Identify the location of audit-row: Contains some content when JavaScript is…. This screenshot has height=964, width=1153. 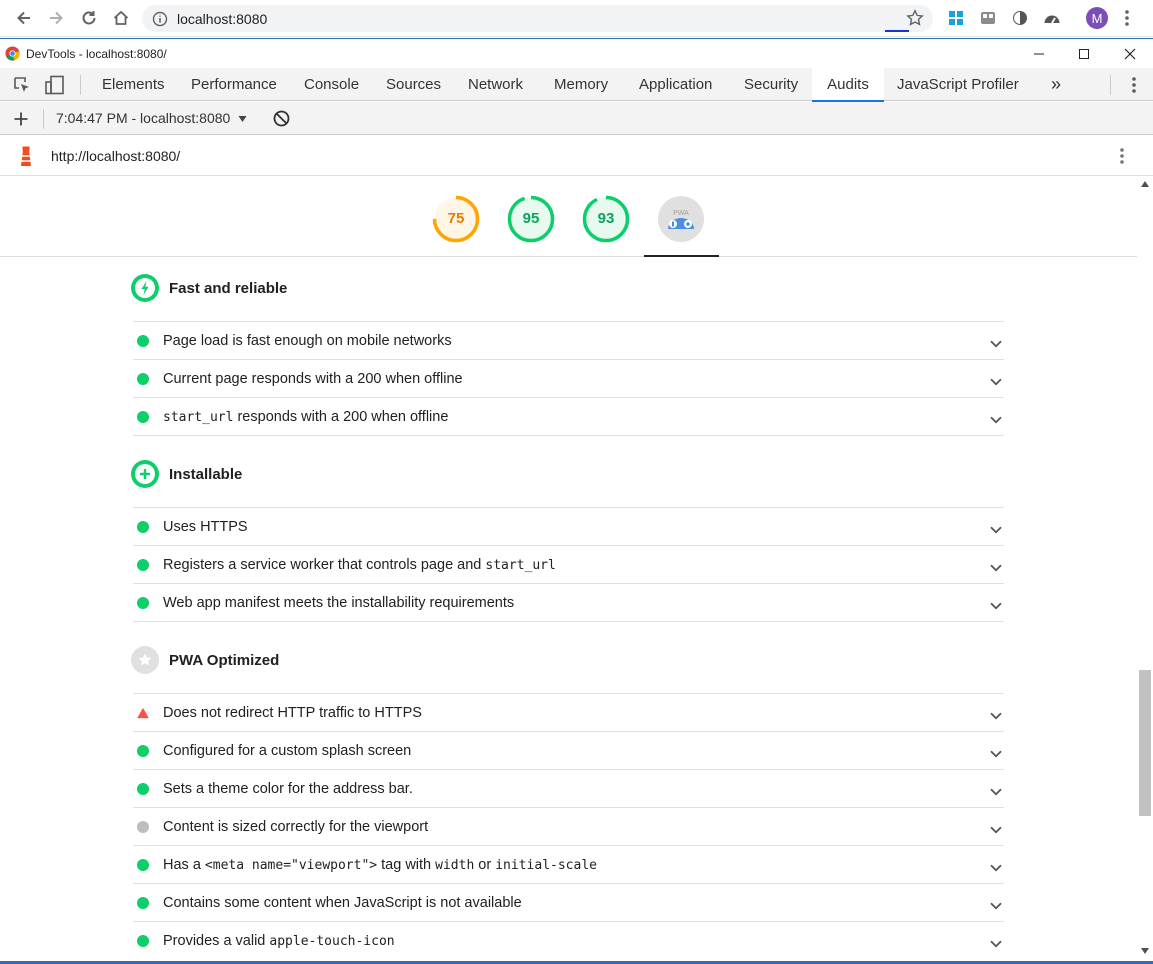
(568, 902).